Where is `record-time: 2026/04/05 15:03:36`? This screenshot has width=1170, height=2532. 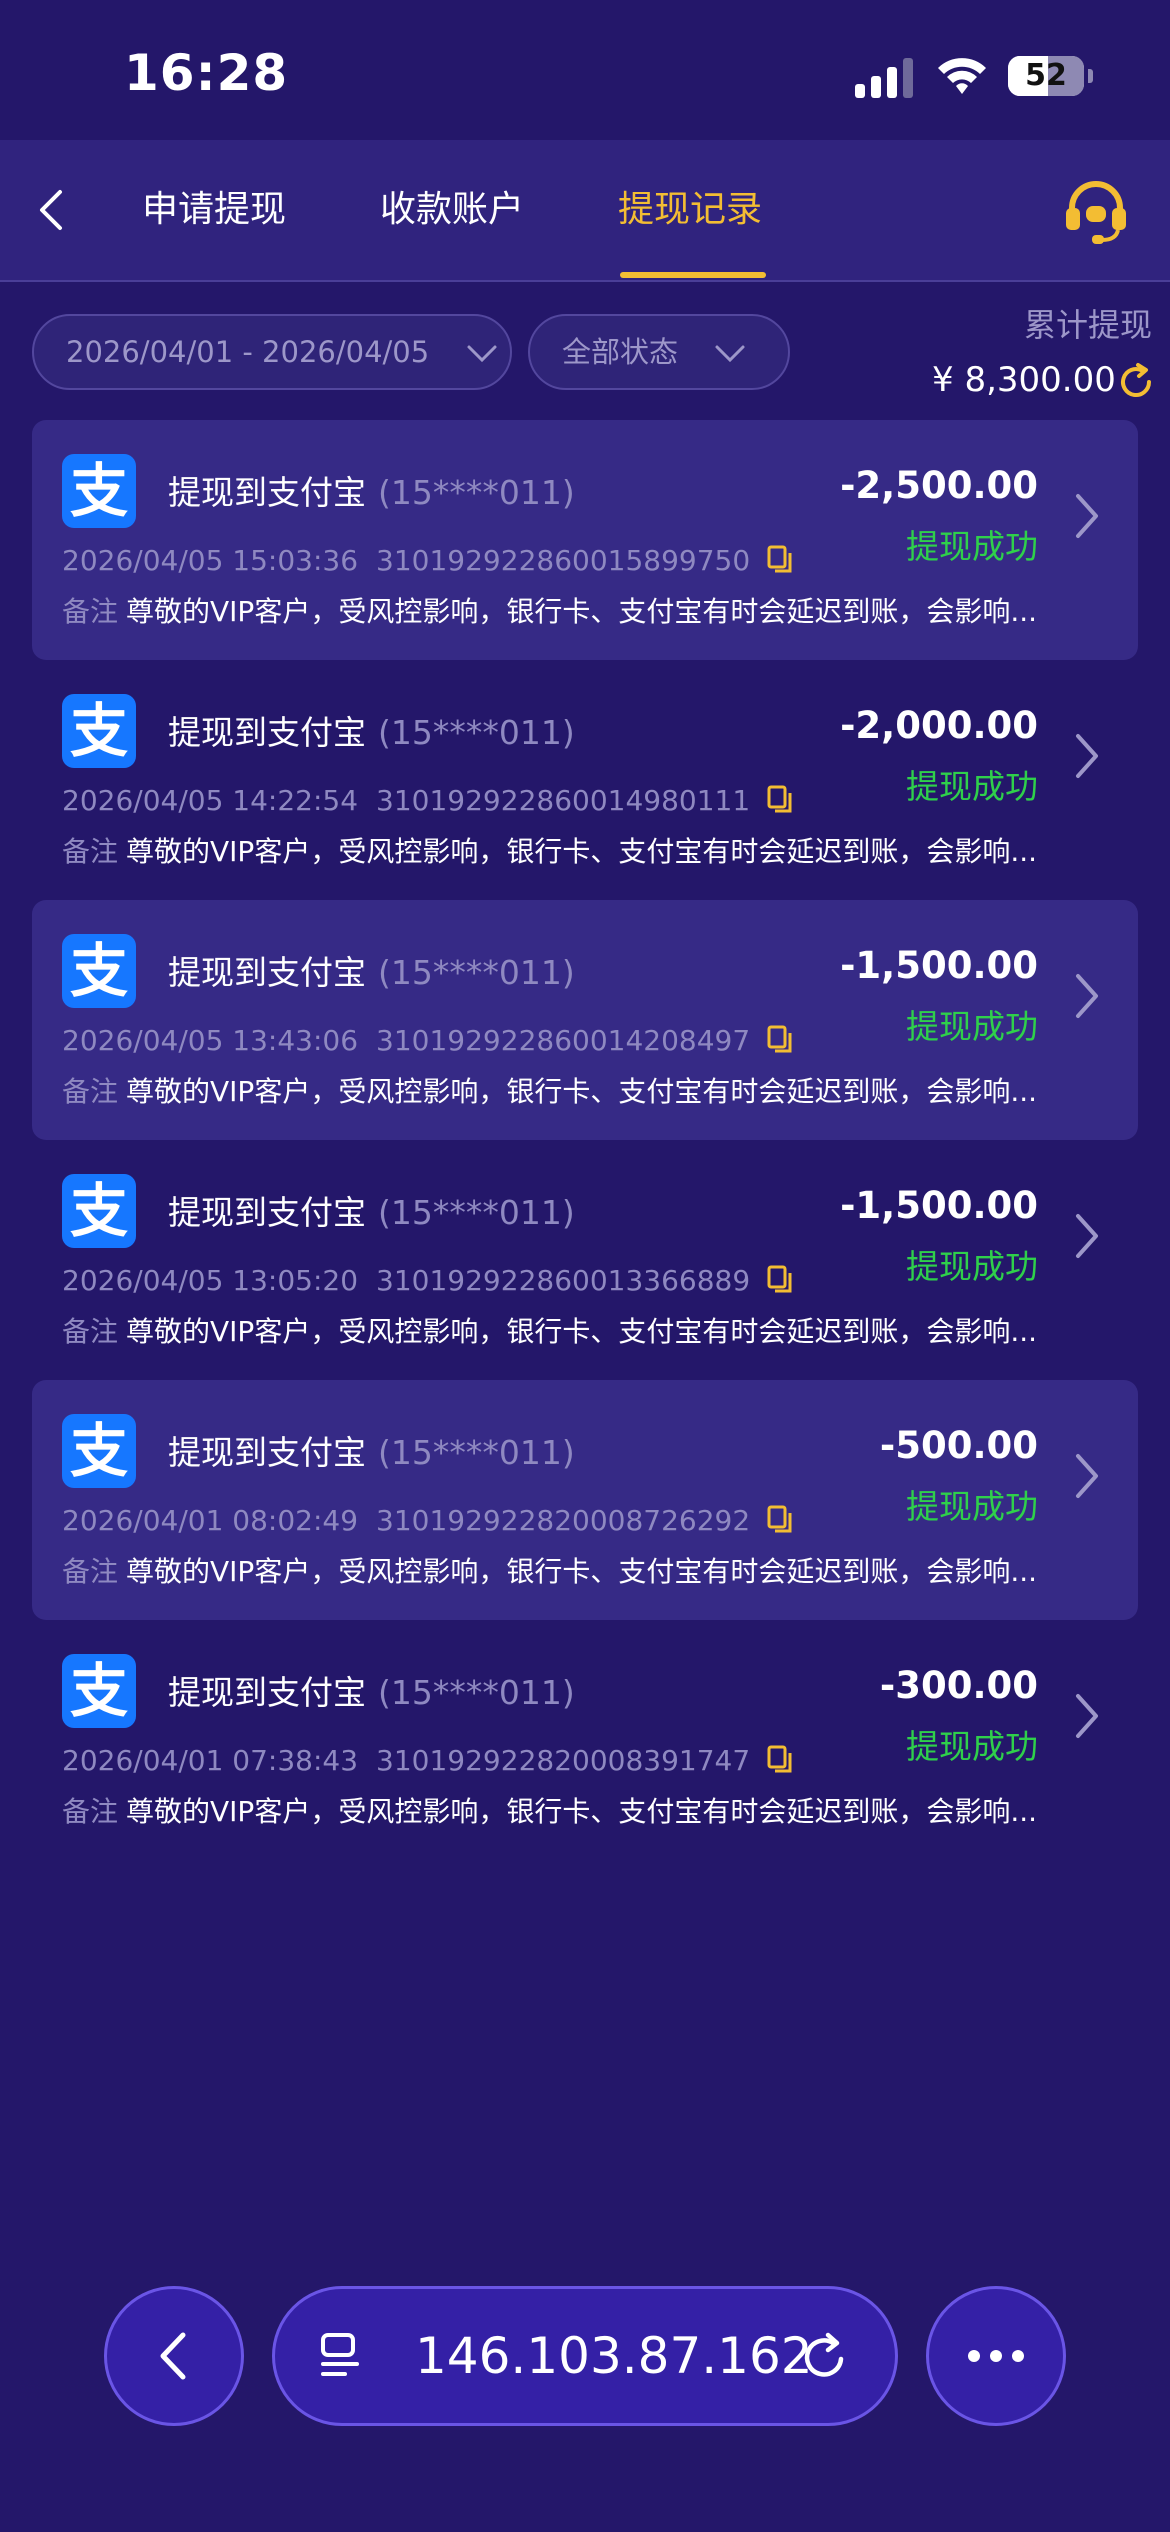 record-time: 2026/04/05 15:03:36 is located at coordinates (210, 560).